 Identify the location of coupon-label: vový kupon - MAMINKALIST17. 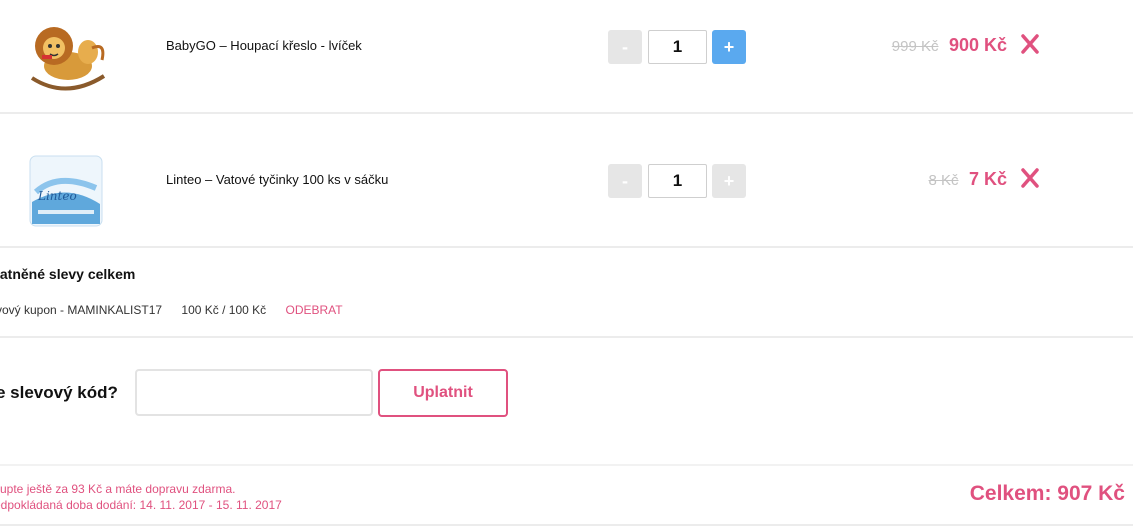
(81, 310).